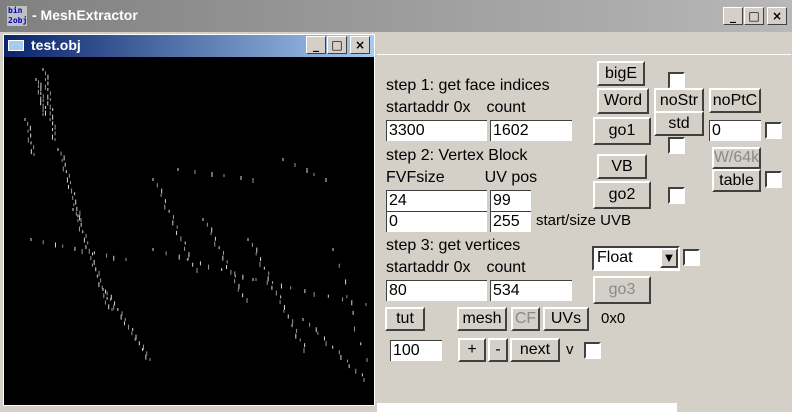 The height and width of the screenshot is (412, 792). What do you see at coordinates (679, 123) in the screenshot?
I see `std-button: std` at bounding box center [679, 123].